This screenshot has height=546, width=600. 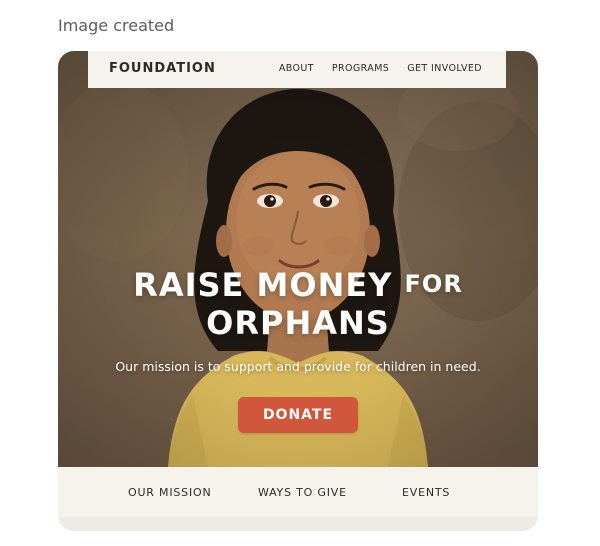 What do you see at coordinates (263, 285) in the screenshot?
I see `headline-main: RAISE MONEY` at bounding box center [263, 285].